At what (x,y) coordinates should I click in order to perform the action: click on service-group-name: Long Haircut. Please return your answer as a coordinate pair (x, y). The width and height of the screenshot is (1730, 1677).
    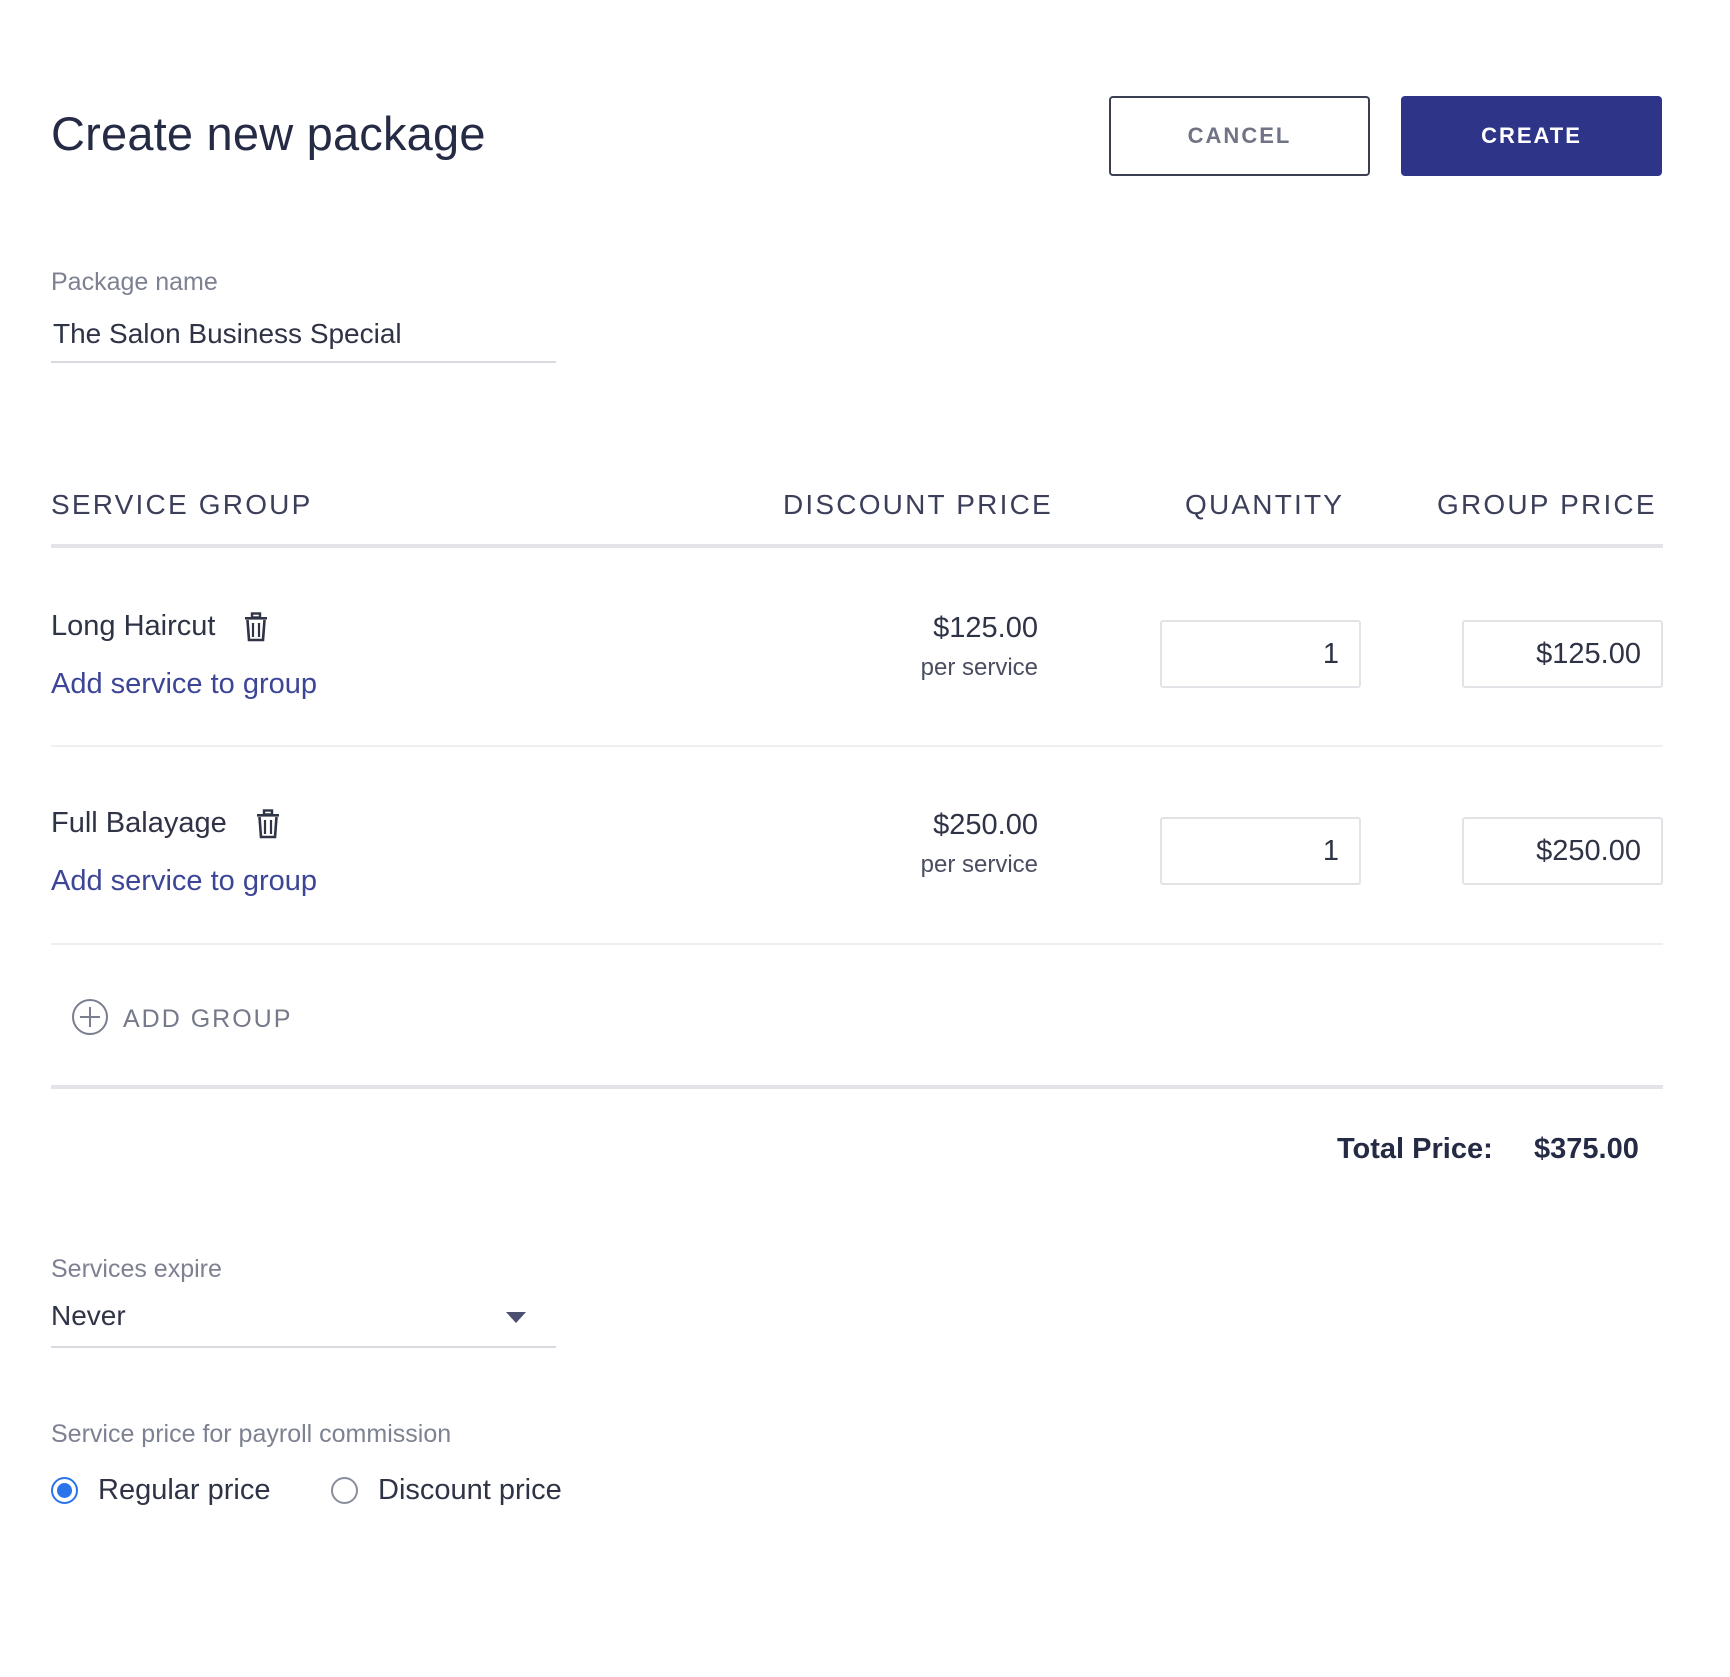
    Looking at the image, I should click on (160, 626).